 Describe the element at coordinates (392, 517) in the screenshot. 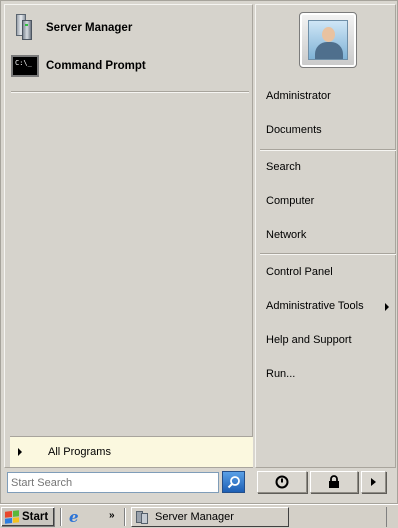

I see `notification-area` at that location.